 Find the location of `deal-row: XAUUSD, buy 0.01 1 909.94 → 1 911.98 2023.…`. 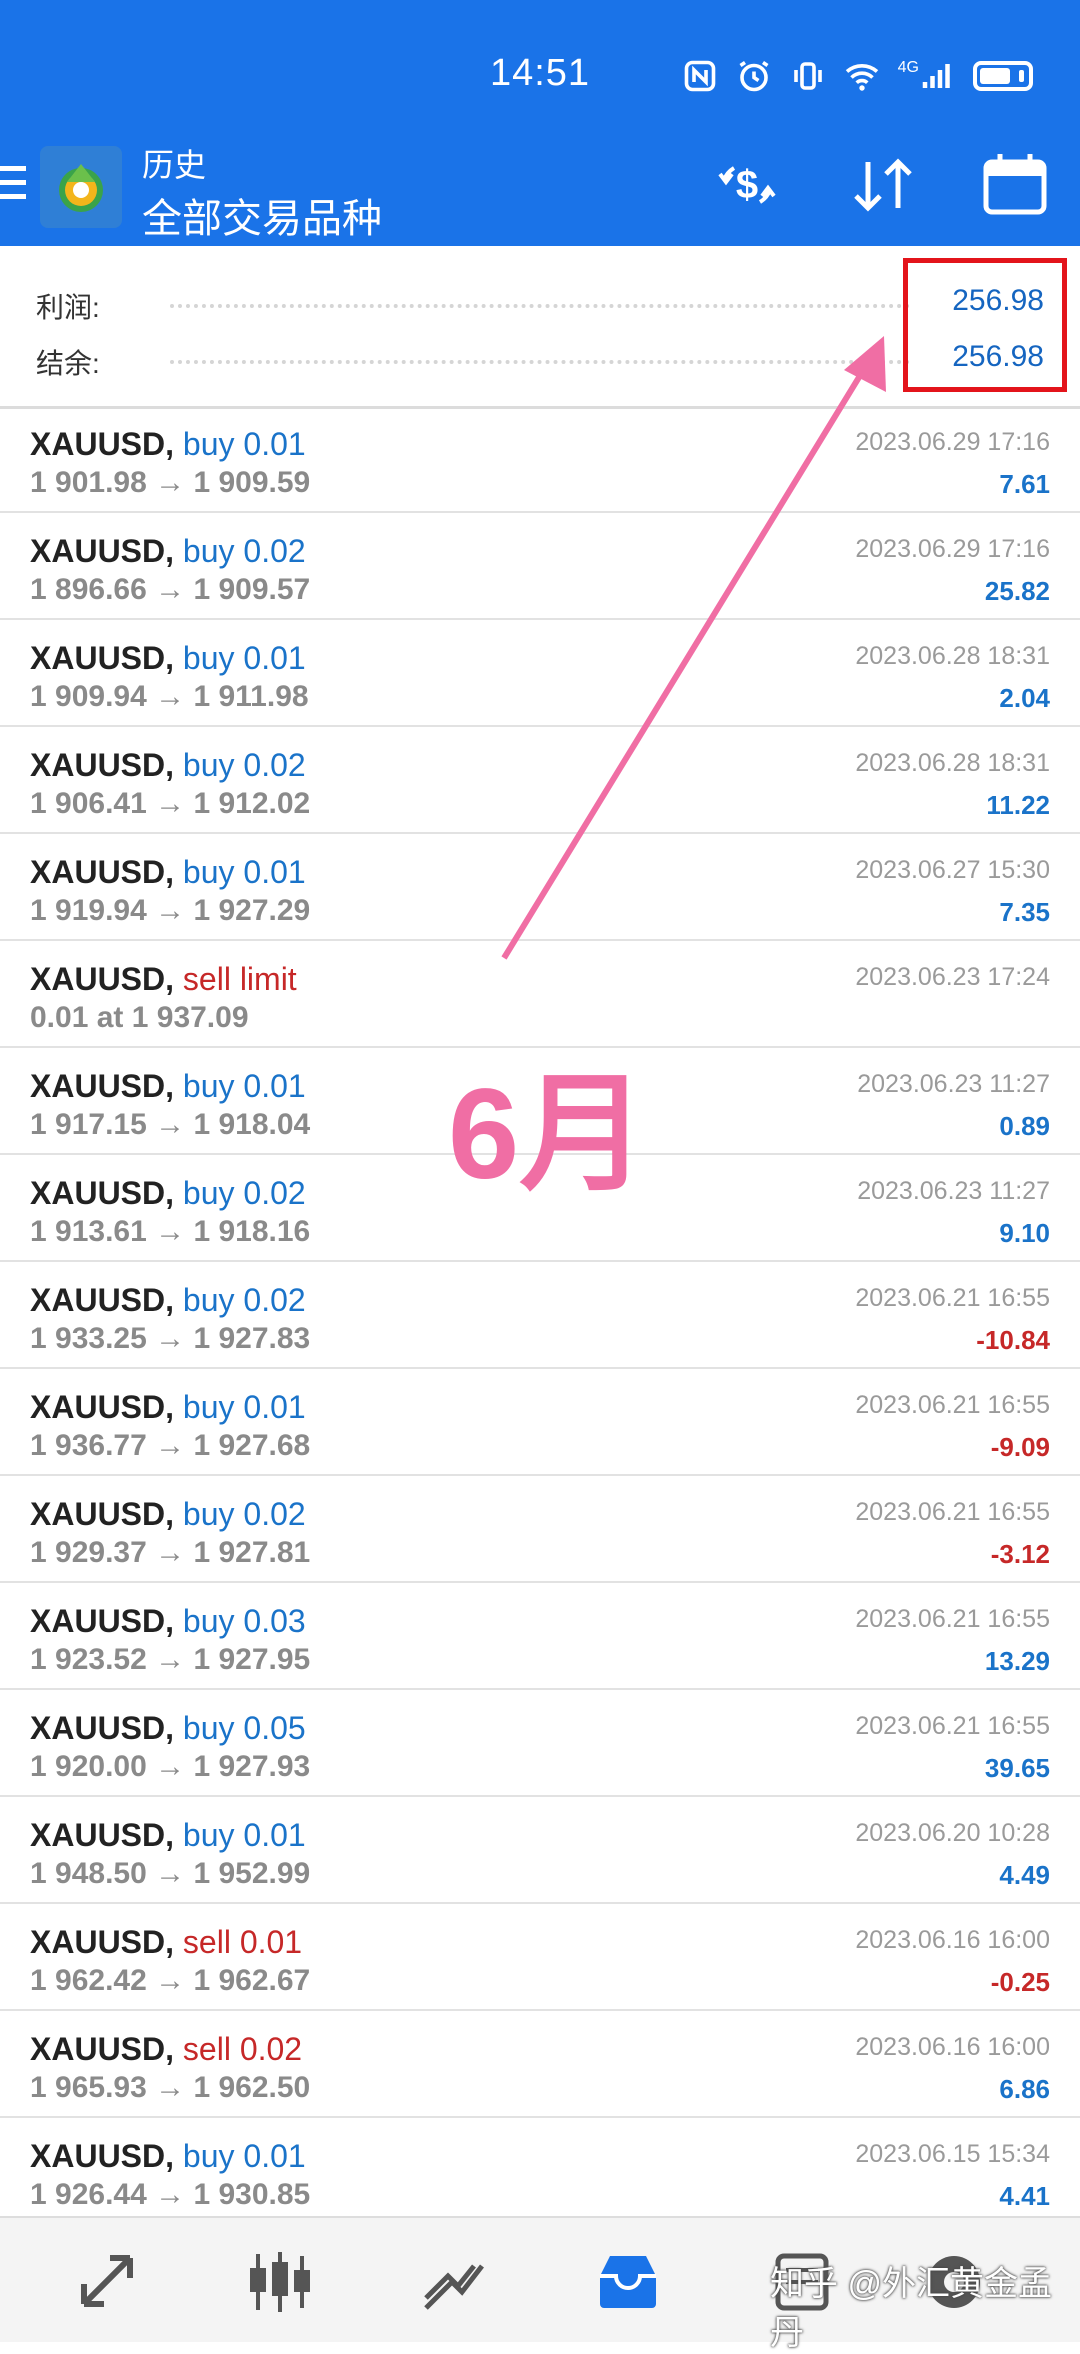

deal-row: XAUUSD, buy 0.01 1 909.94 → 1 911.98 2023.… is located at coordinates (540, 673).